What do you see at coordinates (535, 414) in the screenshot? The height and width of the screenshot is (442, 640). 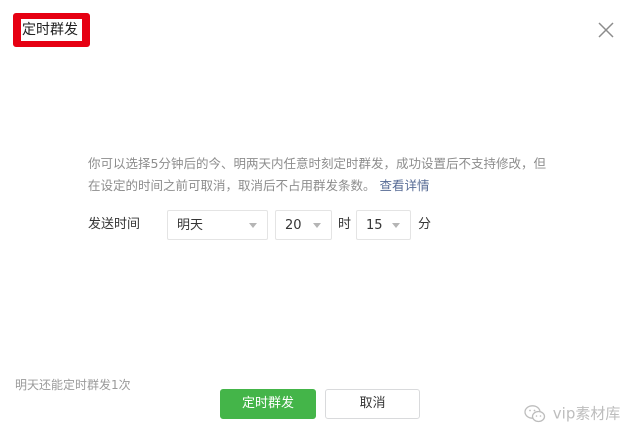 I see `wechat-icon` at bounding box center [535, 414].